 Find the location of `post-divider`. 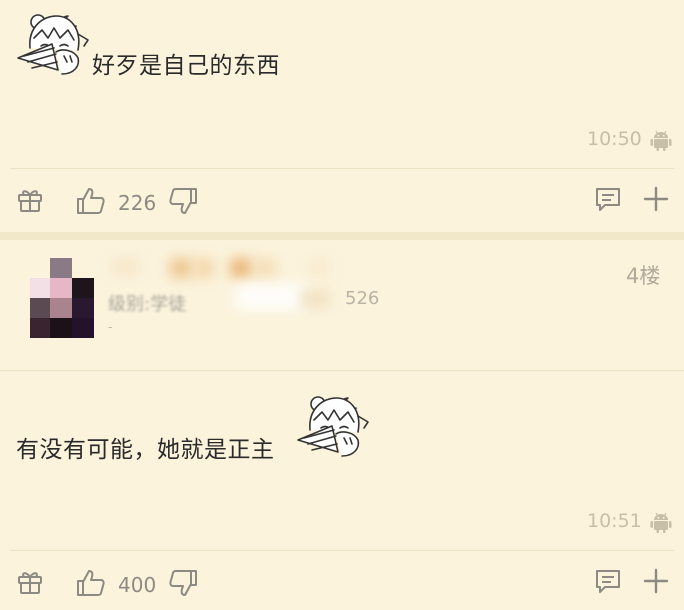

post-divider is located at coordinates (342, 236).